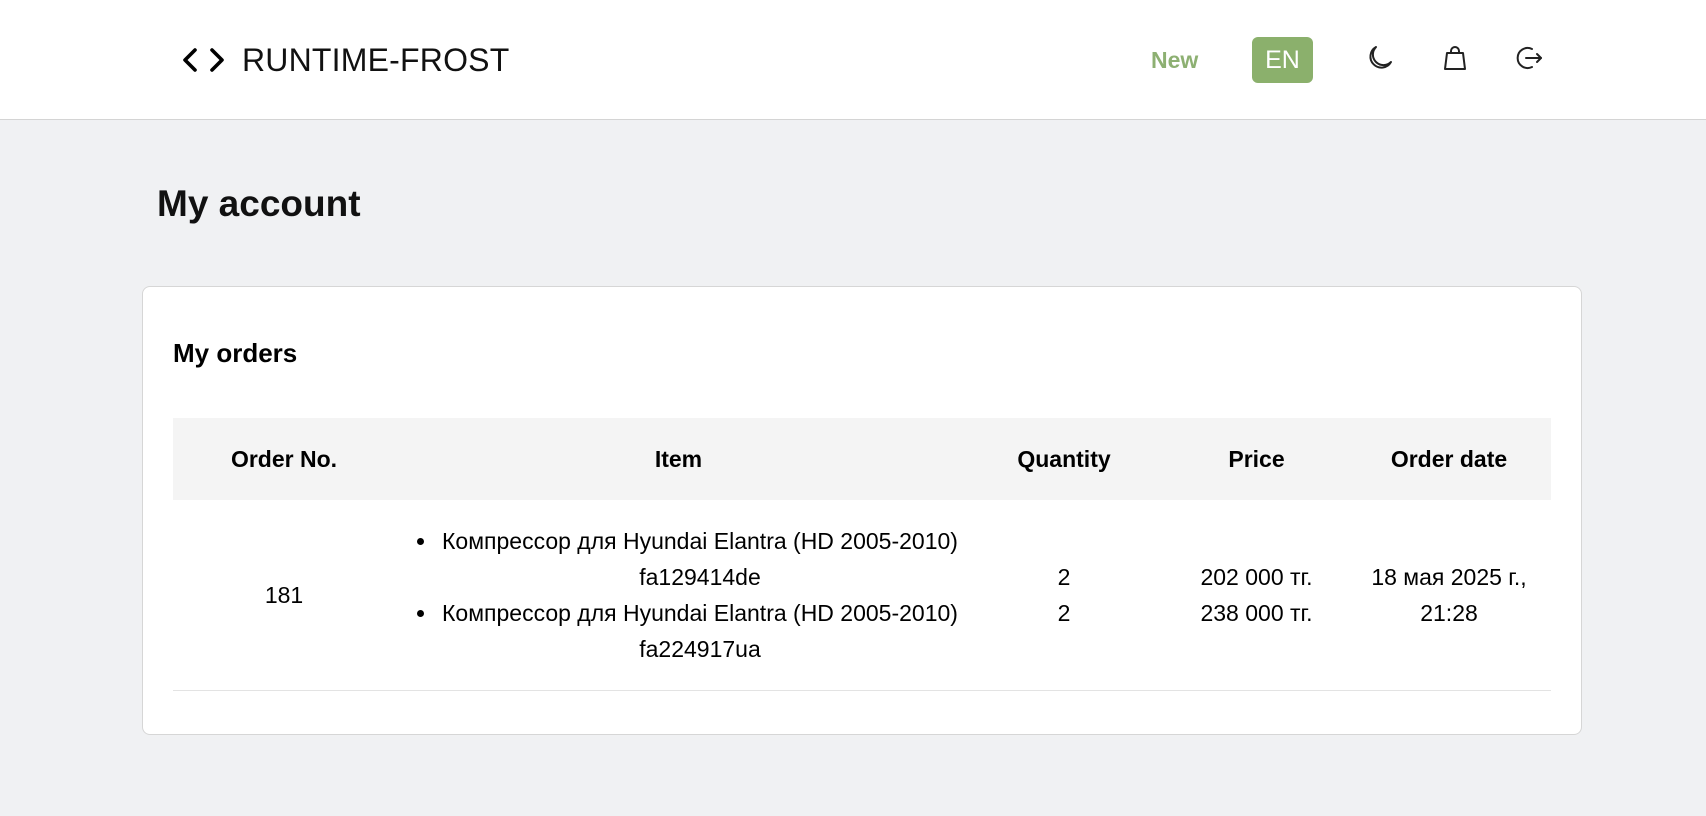 Image resolution: width=1706 pixels, height=816 pixels. What do you see at coordinates (1449, 594) in the screenshot?
I see `order-date: 18 мая 2025 г., 21:28` at bounding box center [1449, 594].